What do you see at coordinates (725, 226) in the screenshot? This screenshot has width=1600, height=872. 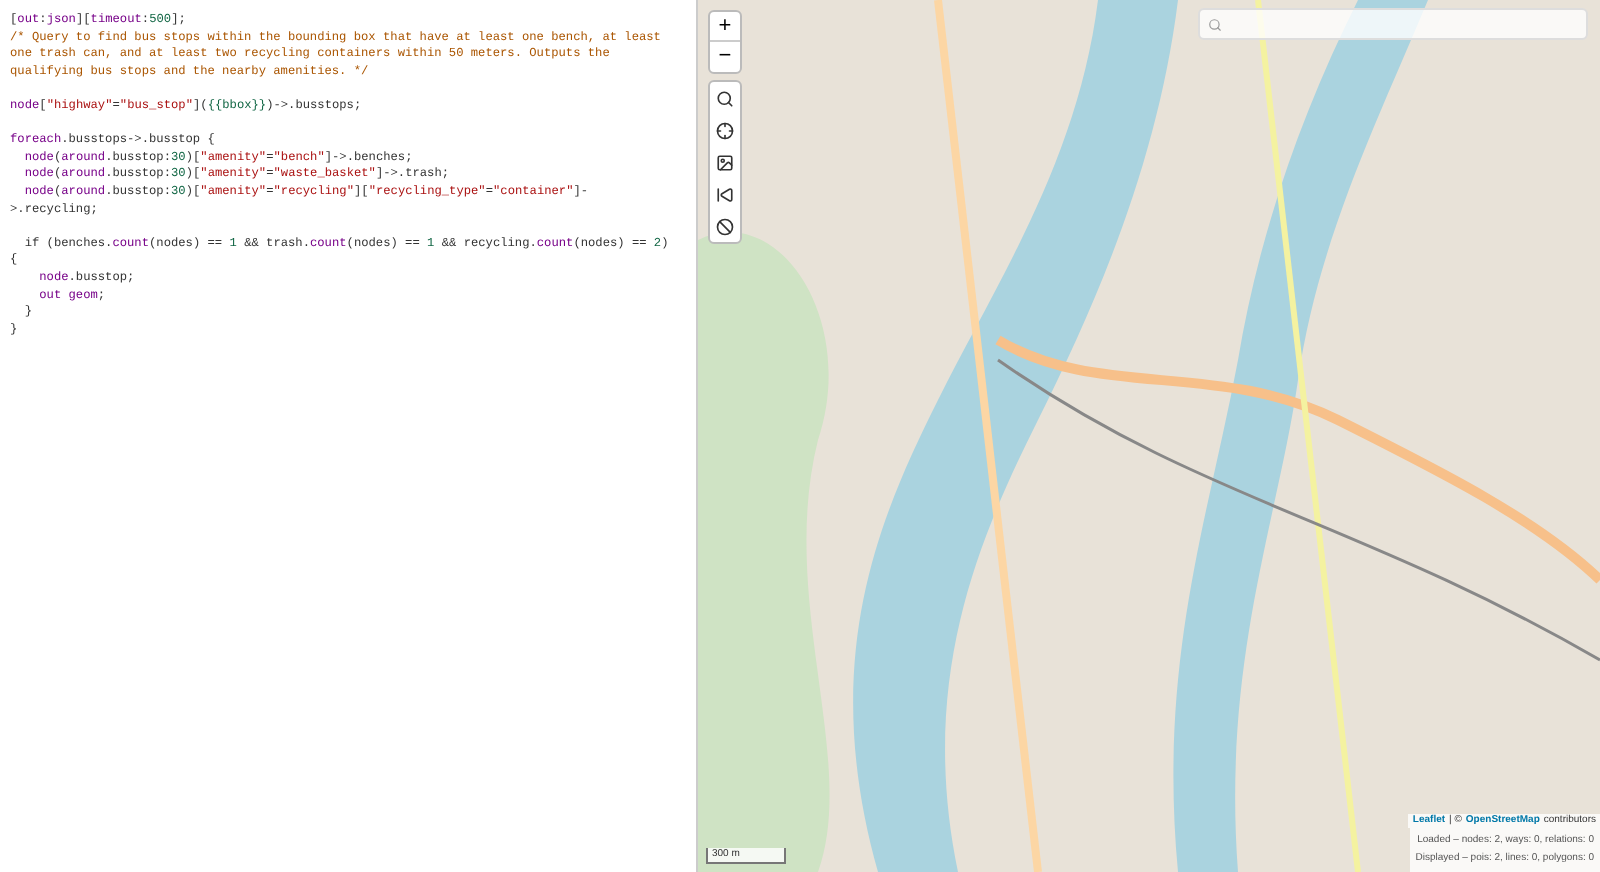 I see `ban-icon` at bounding box center [725, 226].